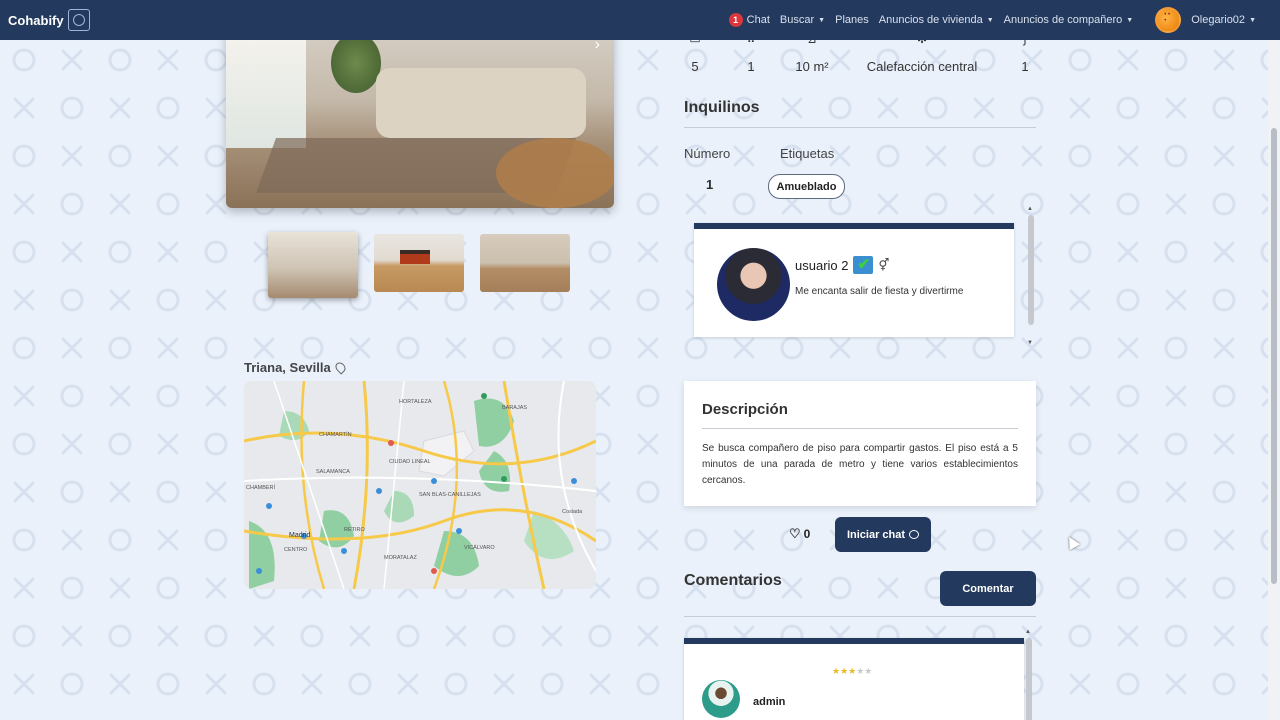  What do you see at coordinates (854, 679) in the screenshot?
I see `comment-card: ★★★★★ admin` at bounding box center [854, 679].